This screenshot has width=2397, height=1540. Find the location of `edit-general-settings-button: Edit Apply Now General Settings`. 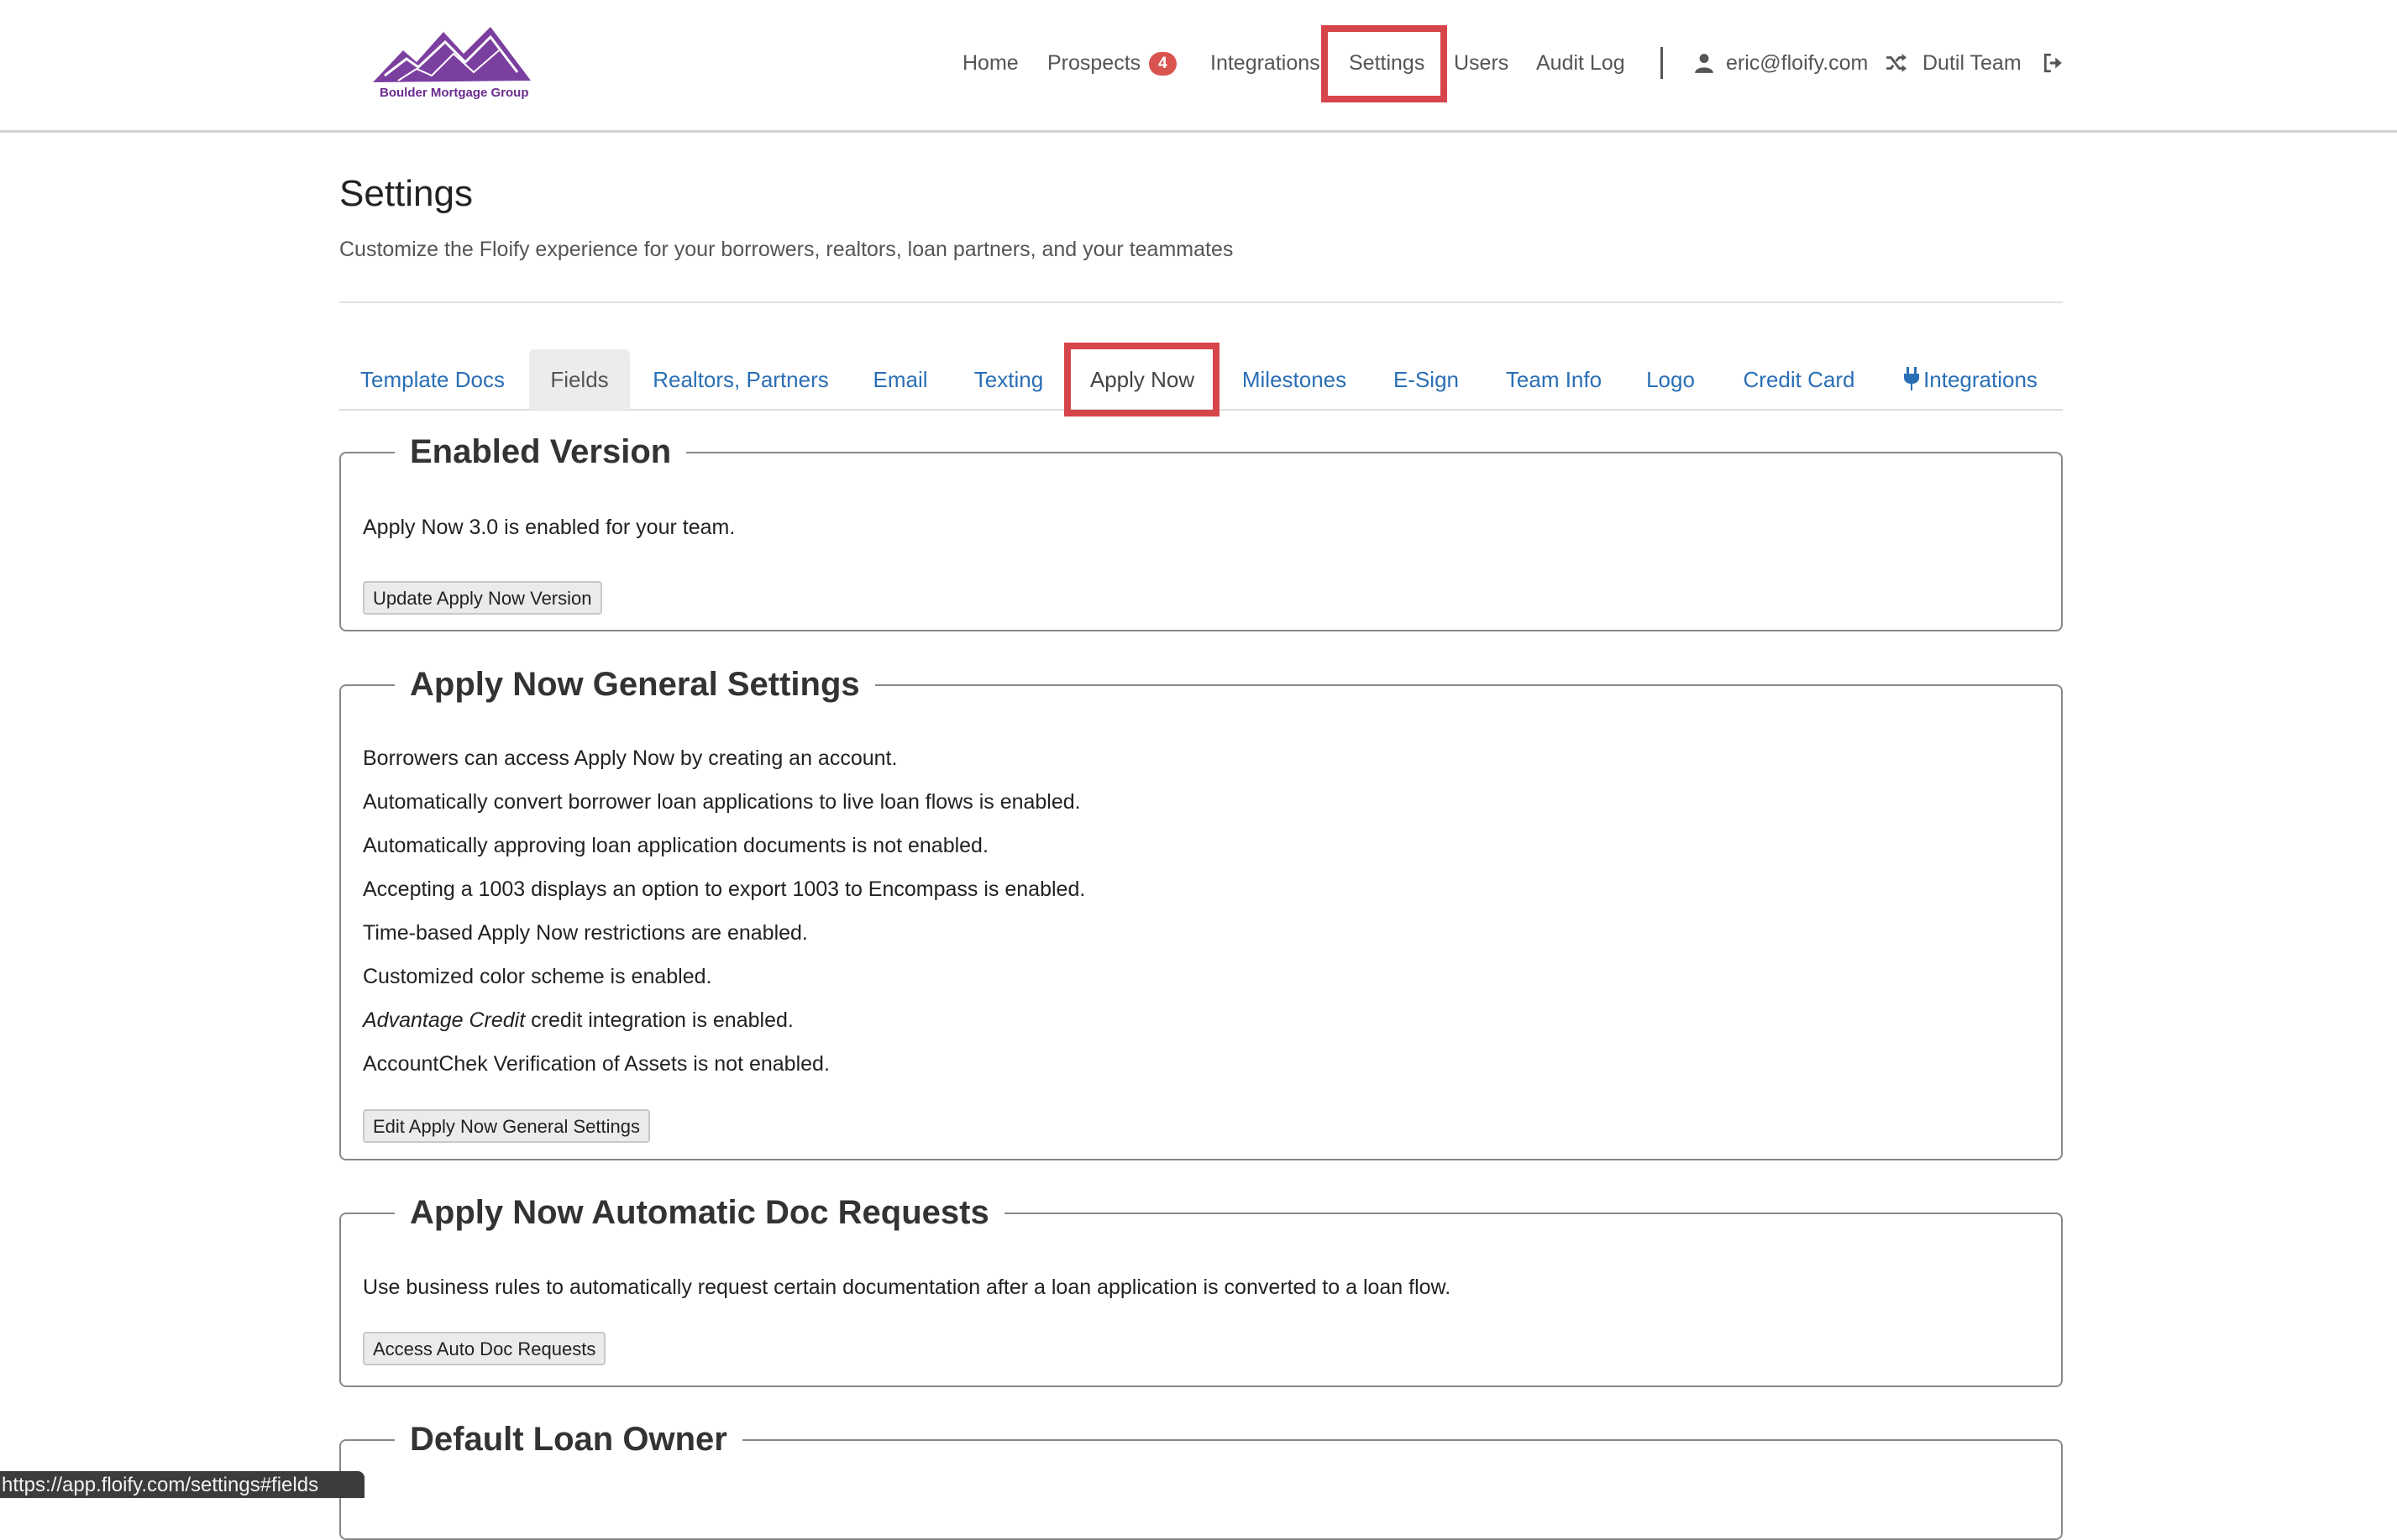

edit-general-settings-button: Edit Apply Now General Settings is located at coordinates (506, 1126).